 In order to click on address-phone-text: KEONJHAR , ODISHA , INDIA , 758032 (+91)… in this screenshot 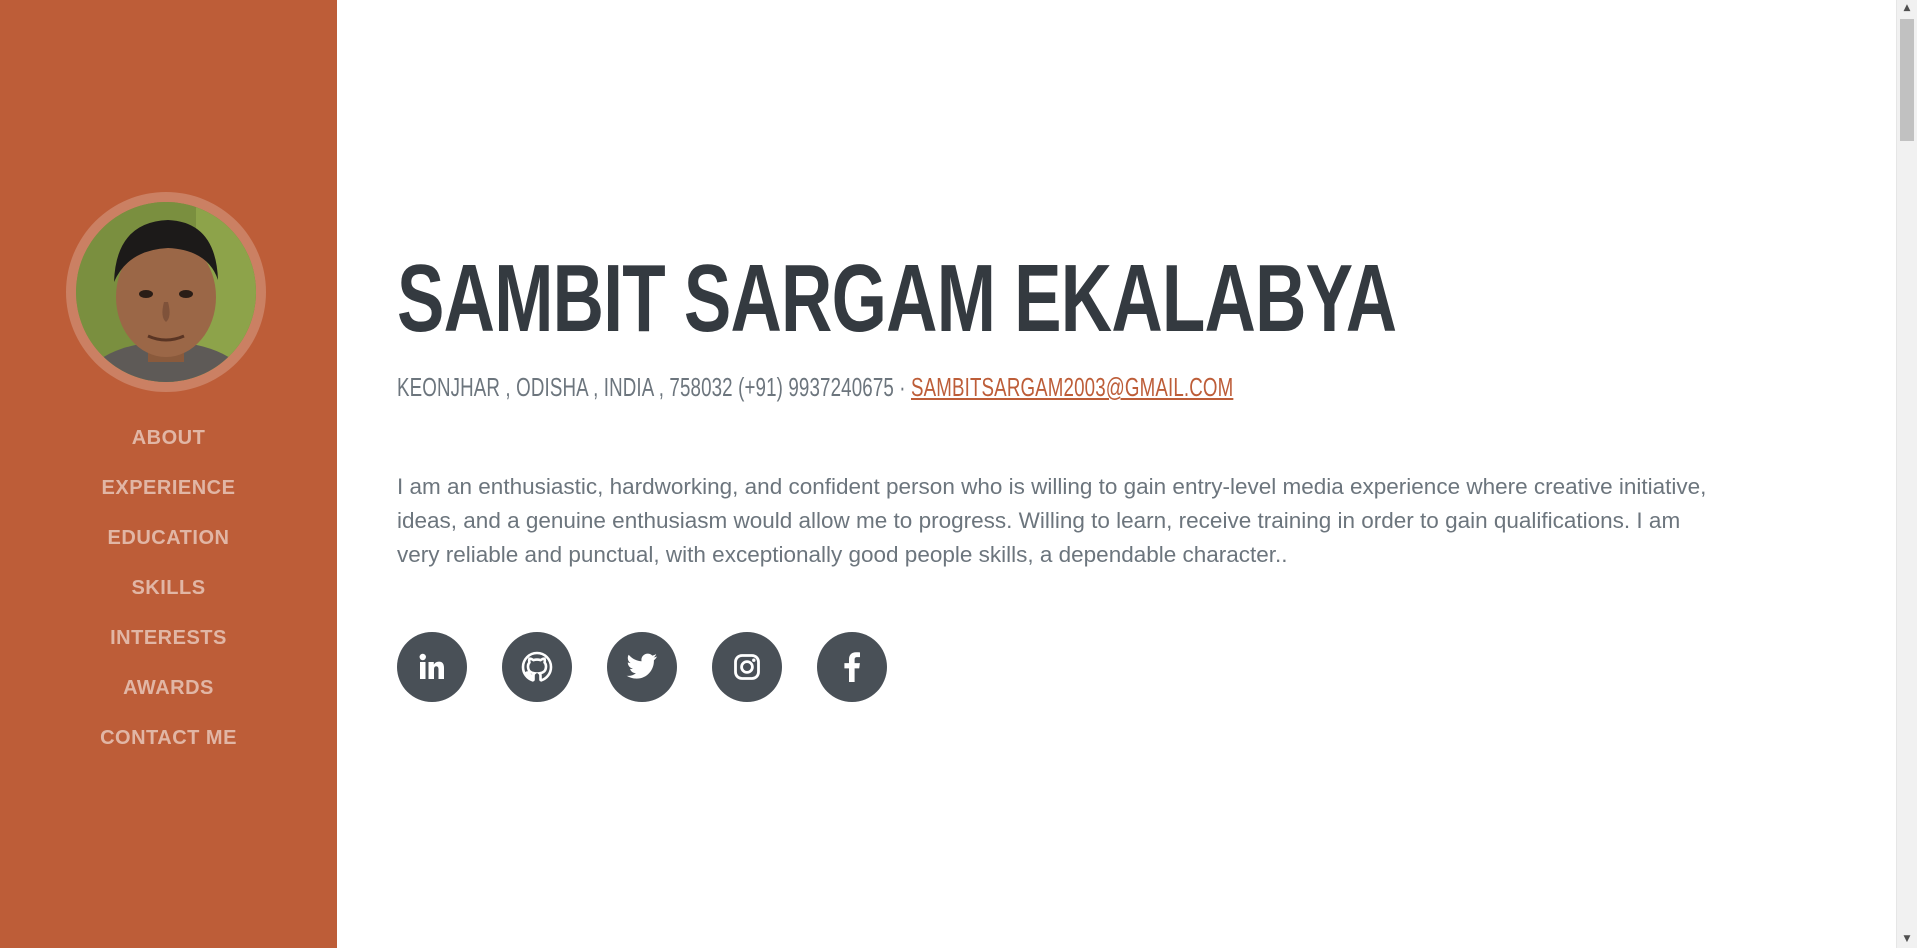, I will do `click(654, 387)`.